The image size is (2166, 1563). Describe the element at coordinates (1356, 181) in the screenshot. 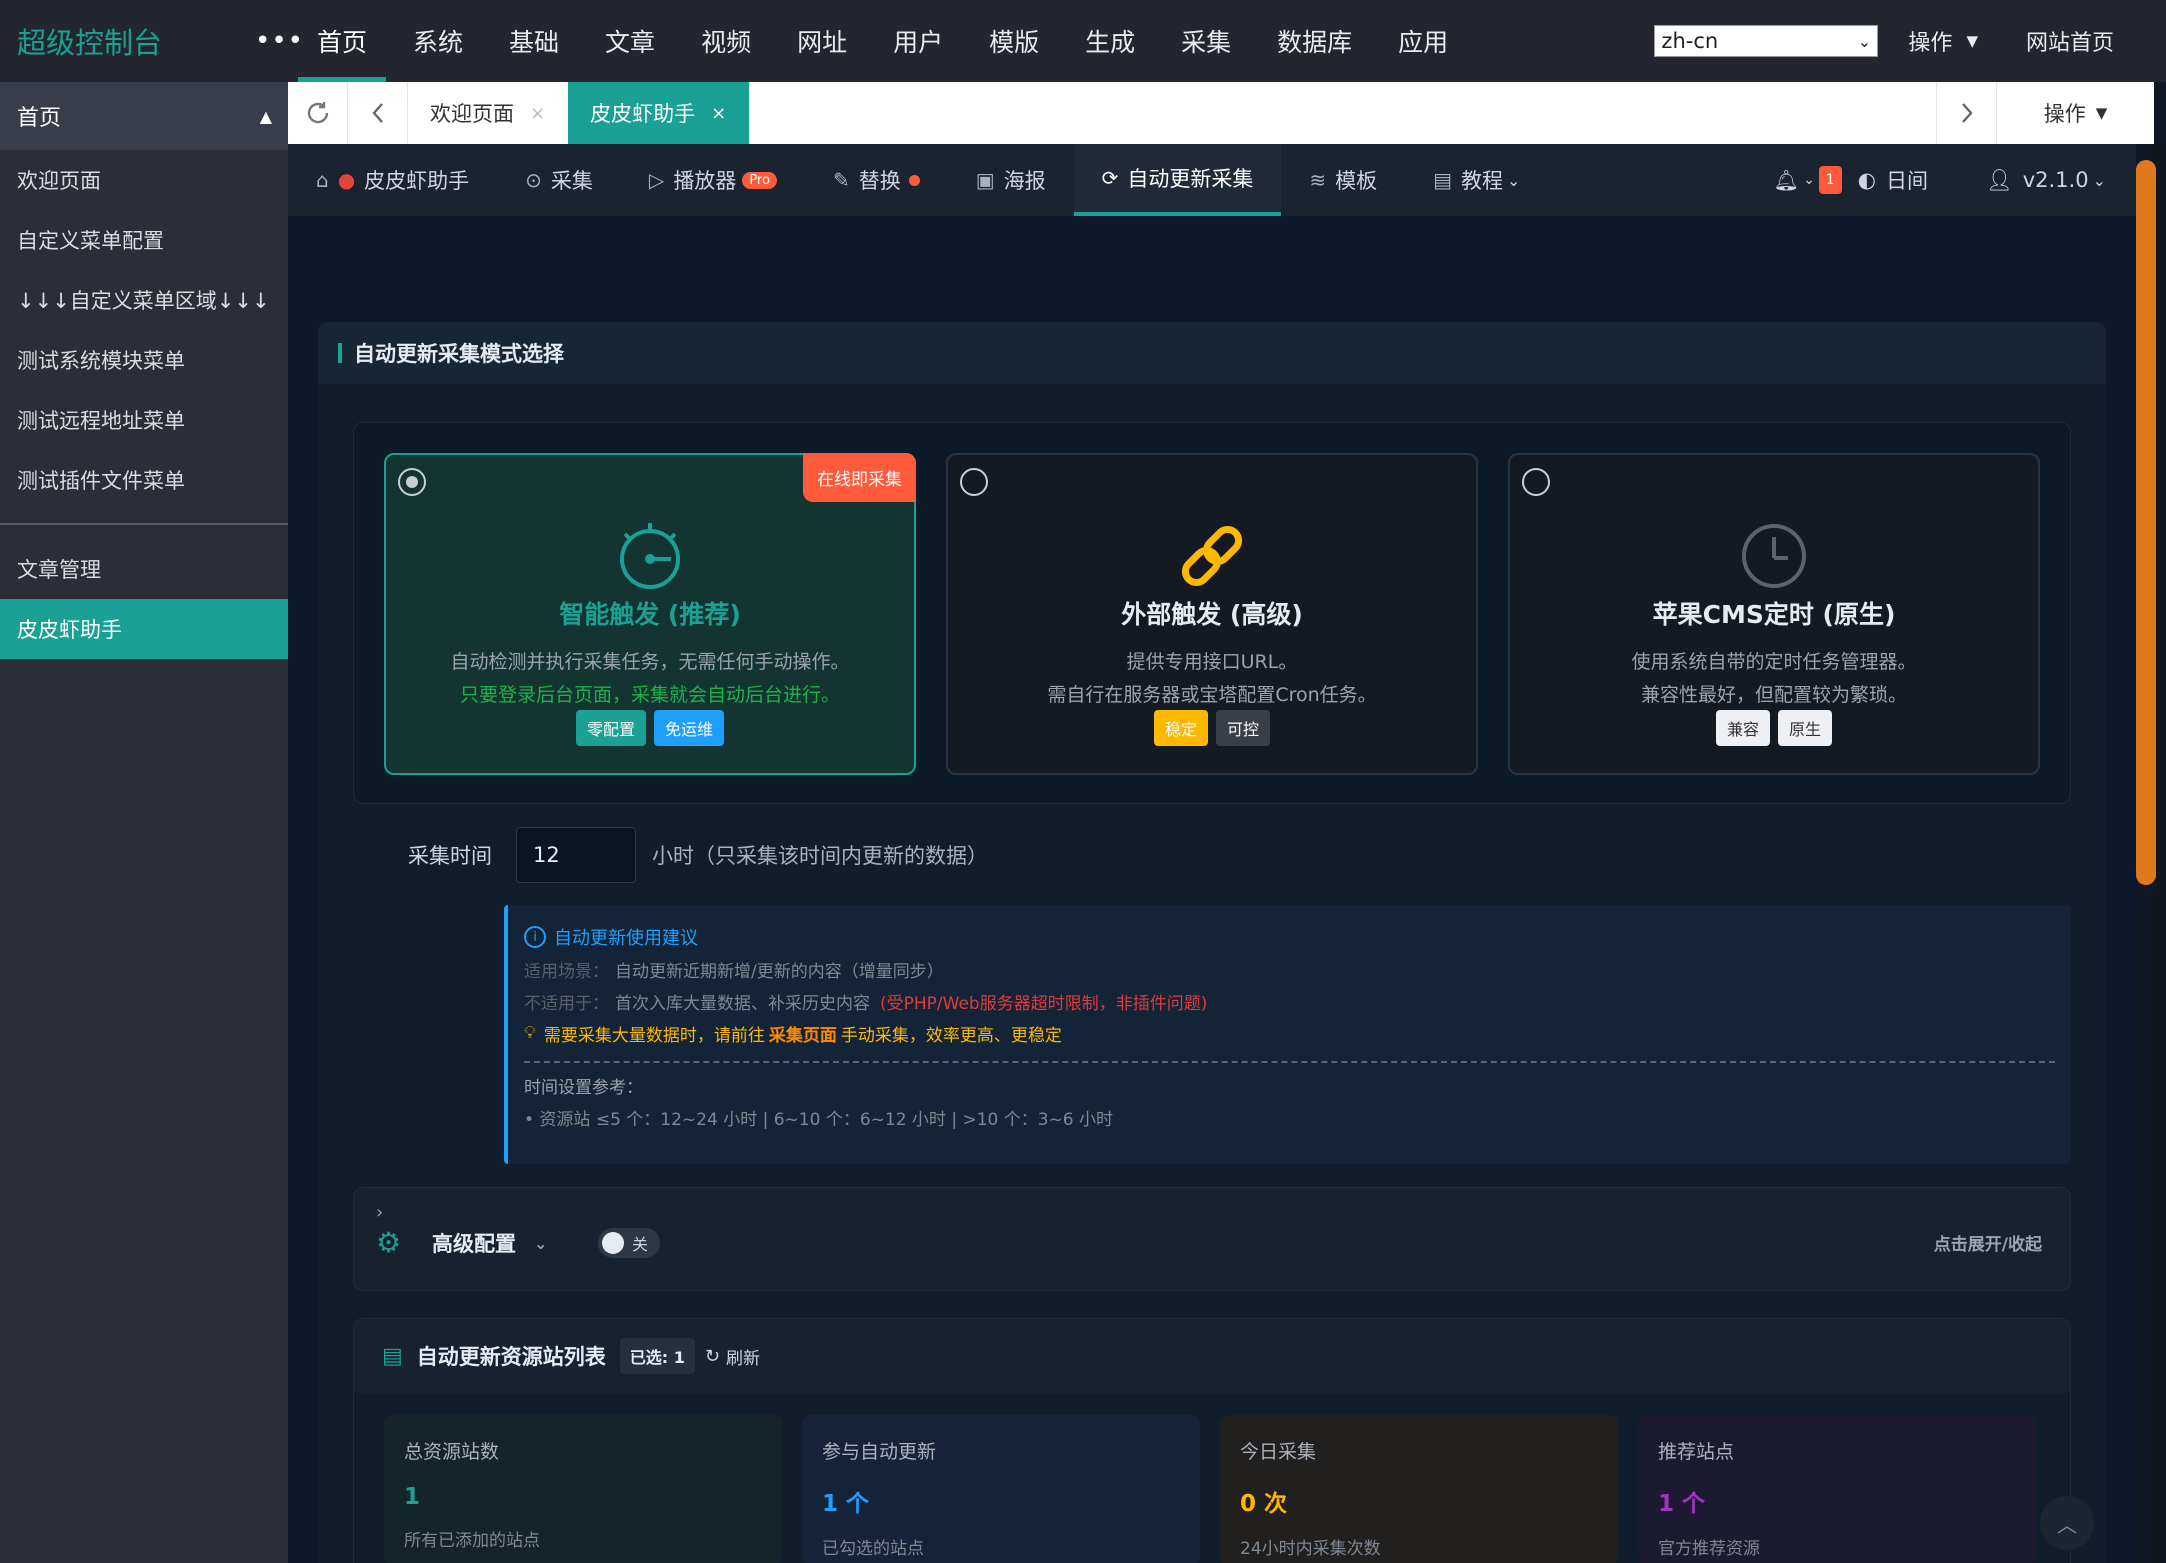

I see `subnav-label-template: 模板` at that location.